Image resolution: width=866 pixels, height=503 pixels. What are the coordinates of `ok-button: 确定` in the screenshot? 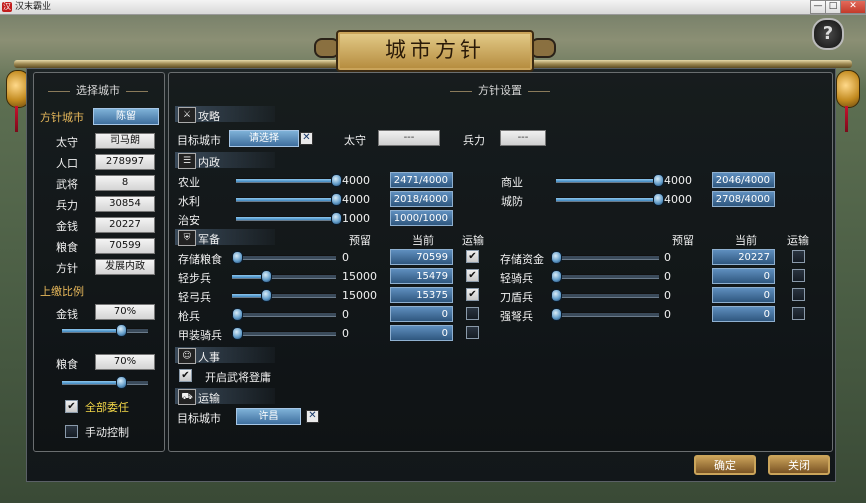 It's located at (725, 465).